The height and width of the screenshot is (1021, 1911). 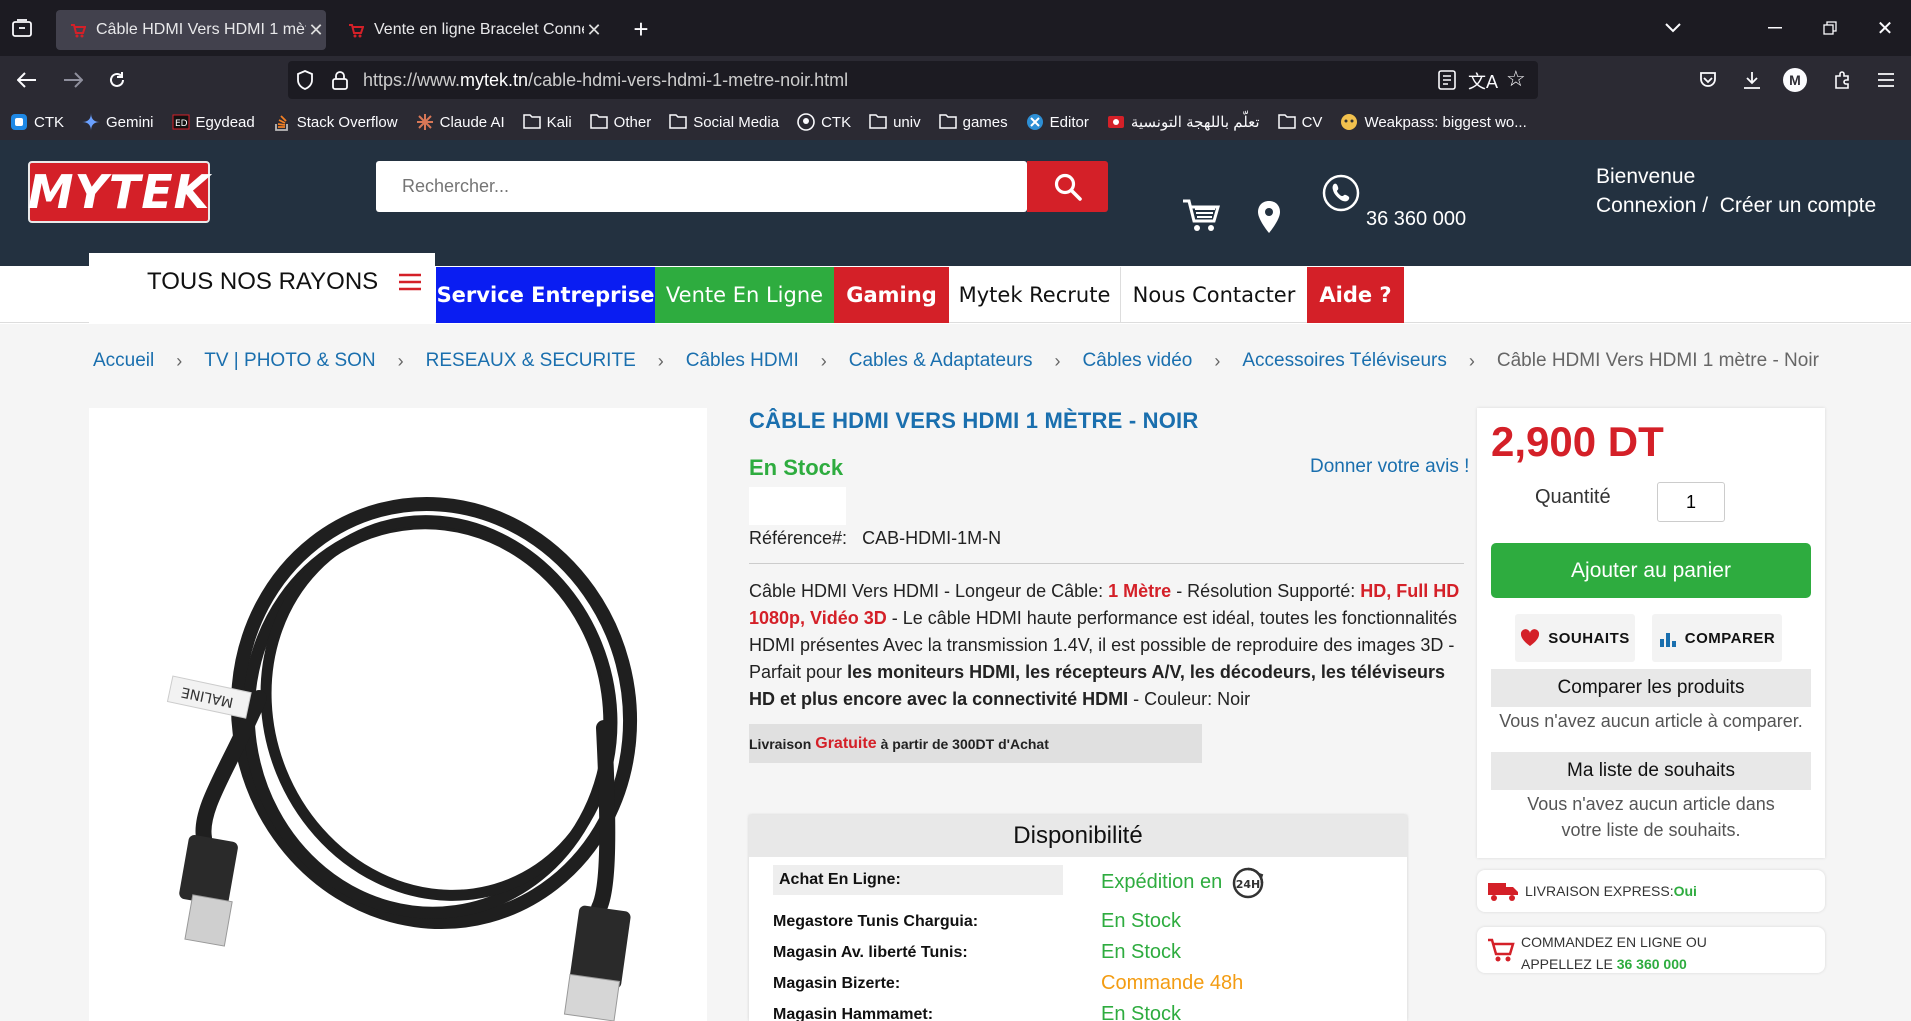 I want to click on bookmark-item: Stack Overflow, so click(x=335, y=122).